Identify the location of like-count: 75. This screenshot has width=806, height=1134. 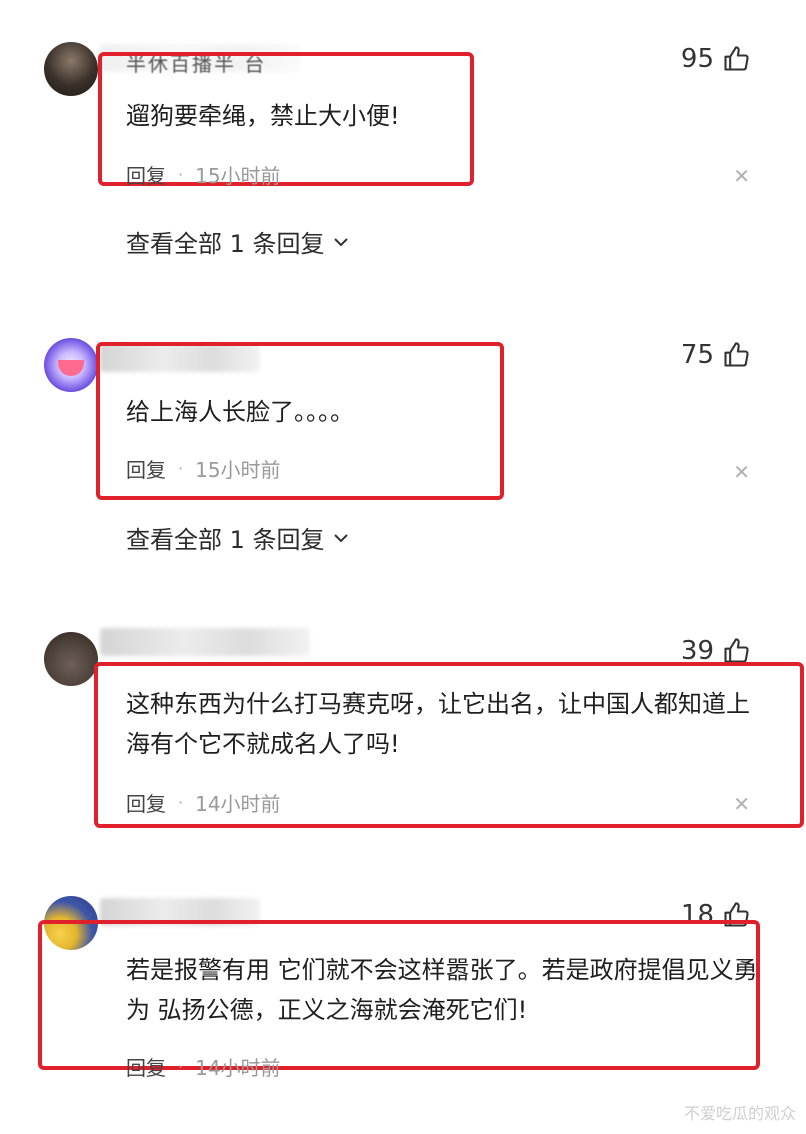
(697, 355).